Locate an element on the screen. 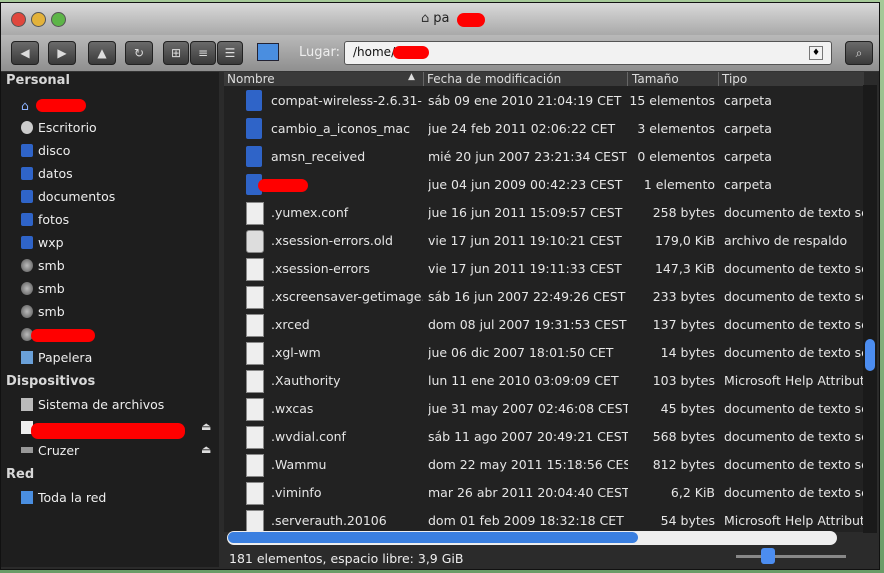 This screenshot has height=573, width=884. file-type: archivo de respaldo is located at coordinates (786, 240).